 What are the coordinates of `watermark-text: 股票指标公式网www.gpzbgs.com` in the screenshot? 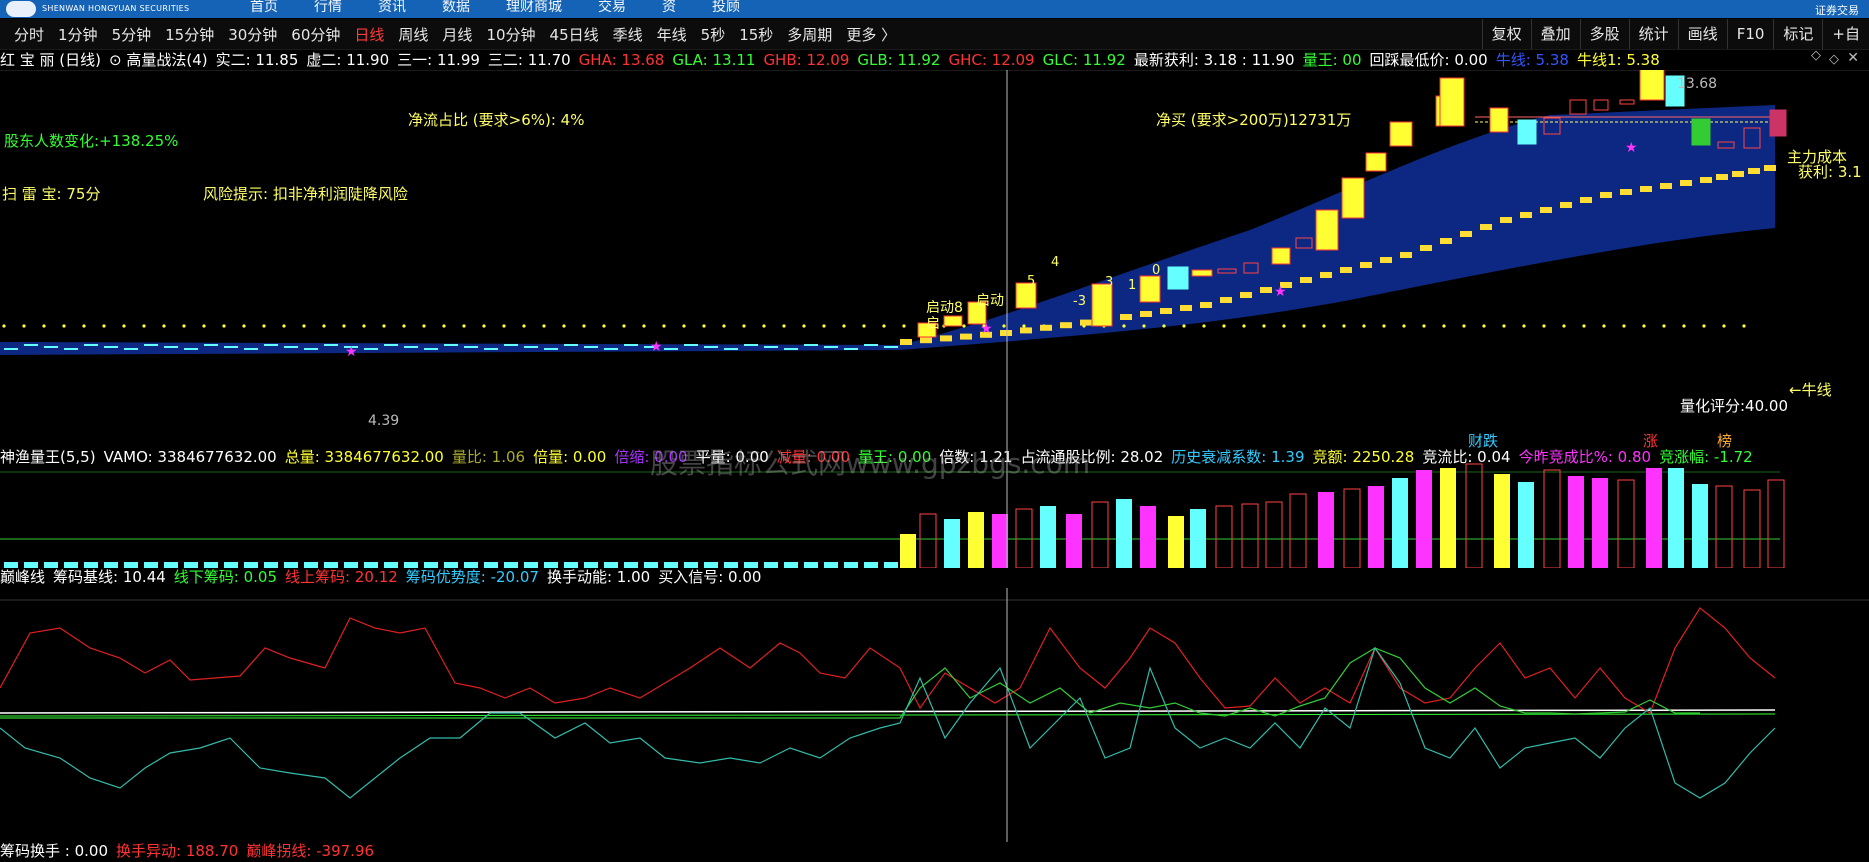 It's located at (870, 463).